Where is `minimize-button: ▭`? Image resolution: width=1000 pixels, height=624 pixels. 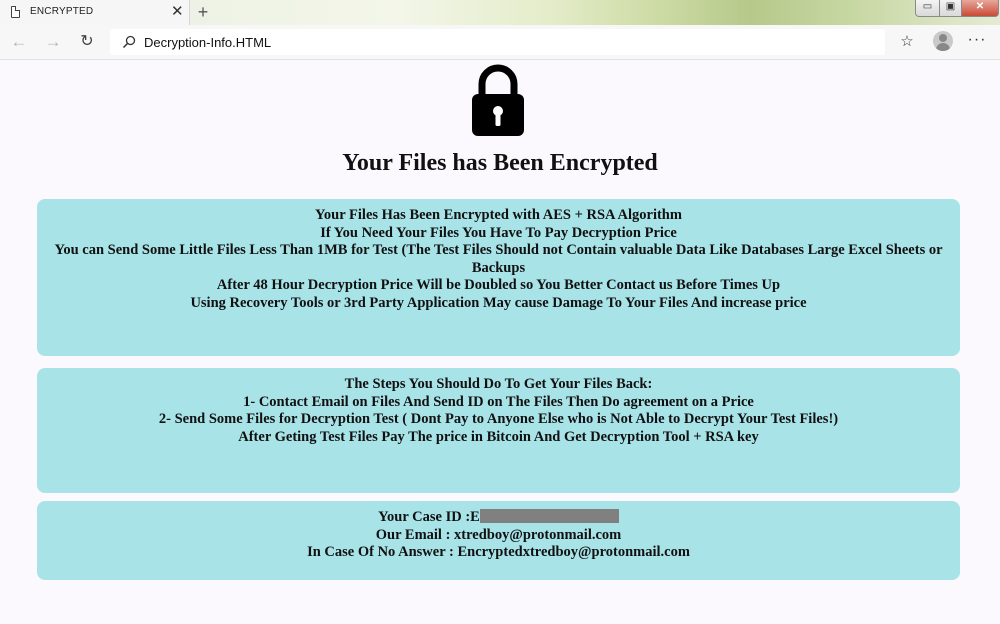
minimize-button: ▭ is located at coordinates (927, 8).